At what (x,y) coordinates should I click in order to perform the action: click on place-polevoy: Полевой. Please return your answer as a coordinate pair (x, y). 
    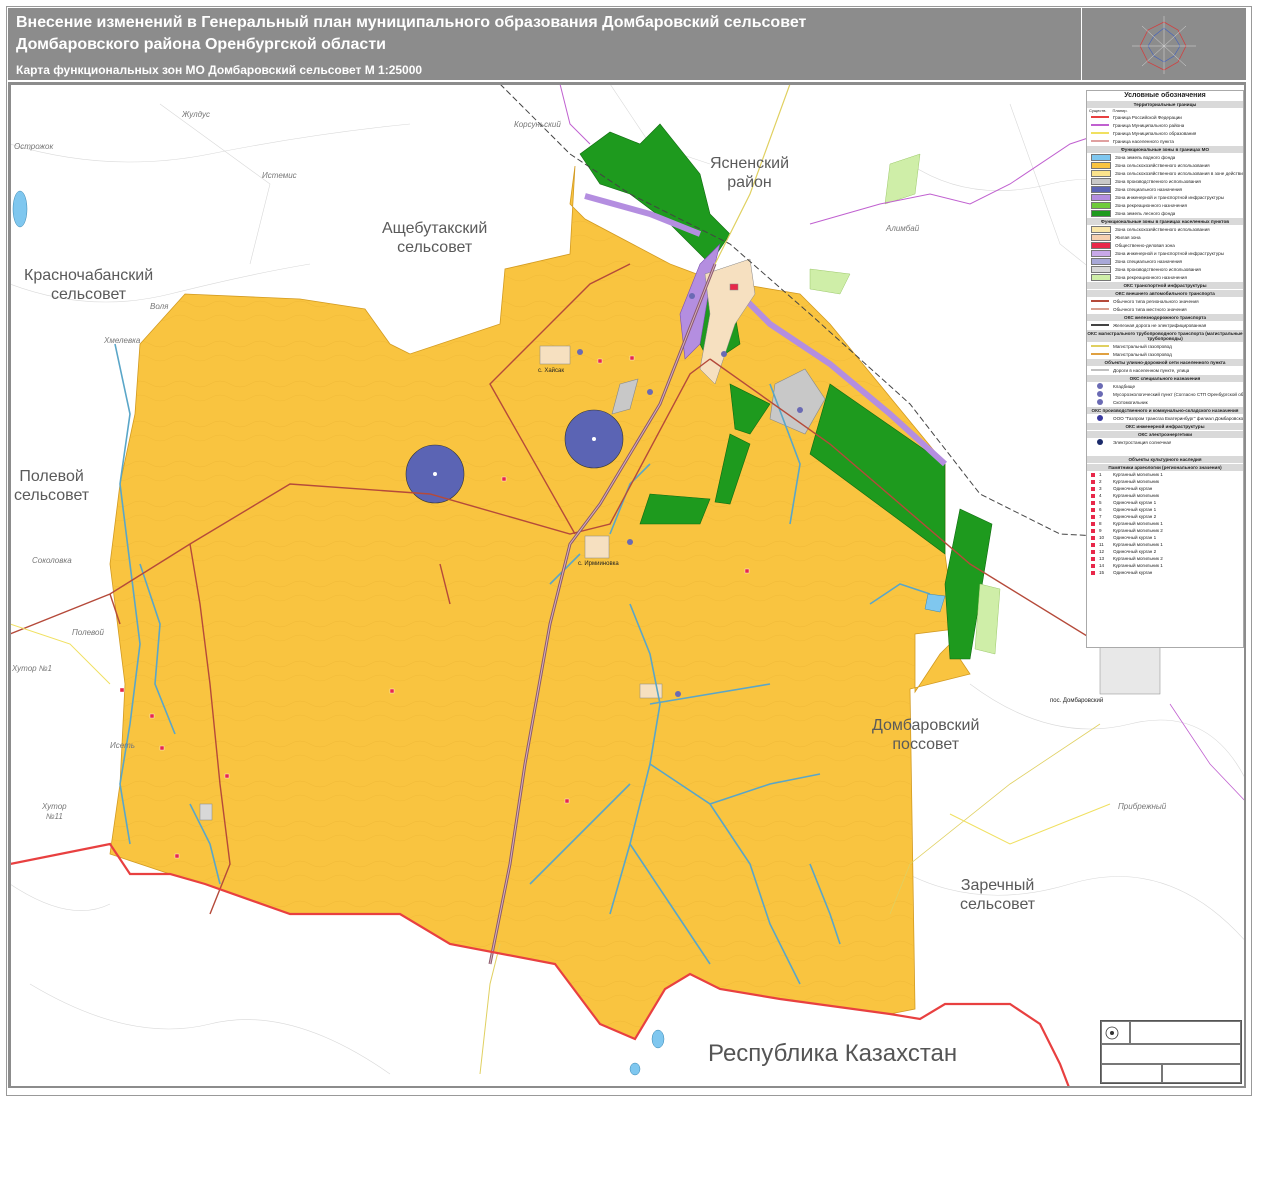
    Looking at the image, I should click on (88, 632).